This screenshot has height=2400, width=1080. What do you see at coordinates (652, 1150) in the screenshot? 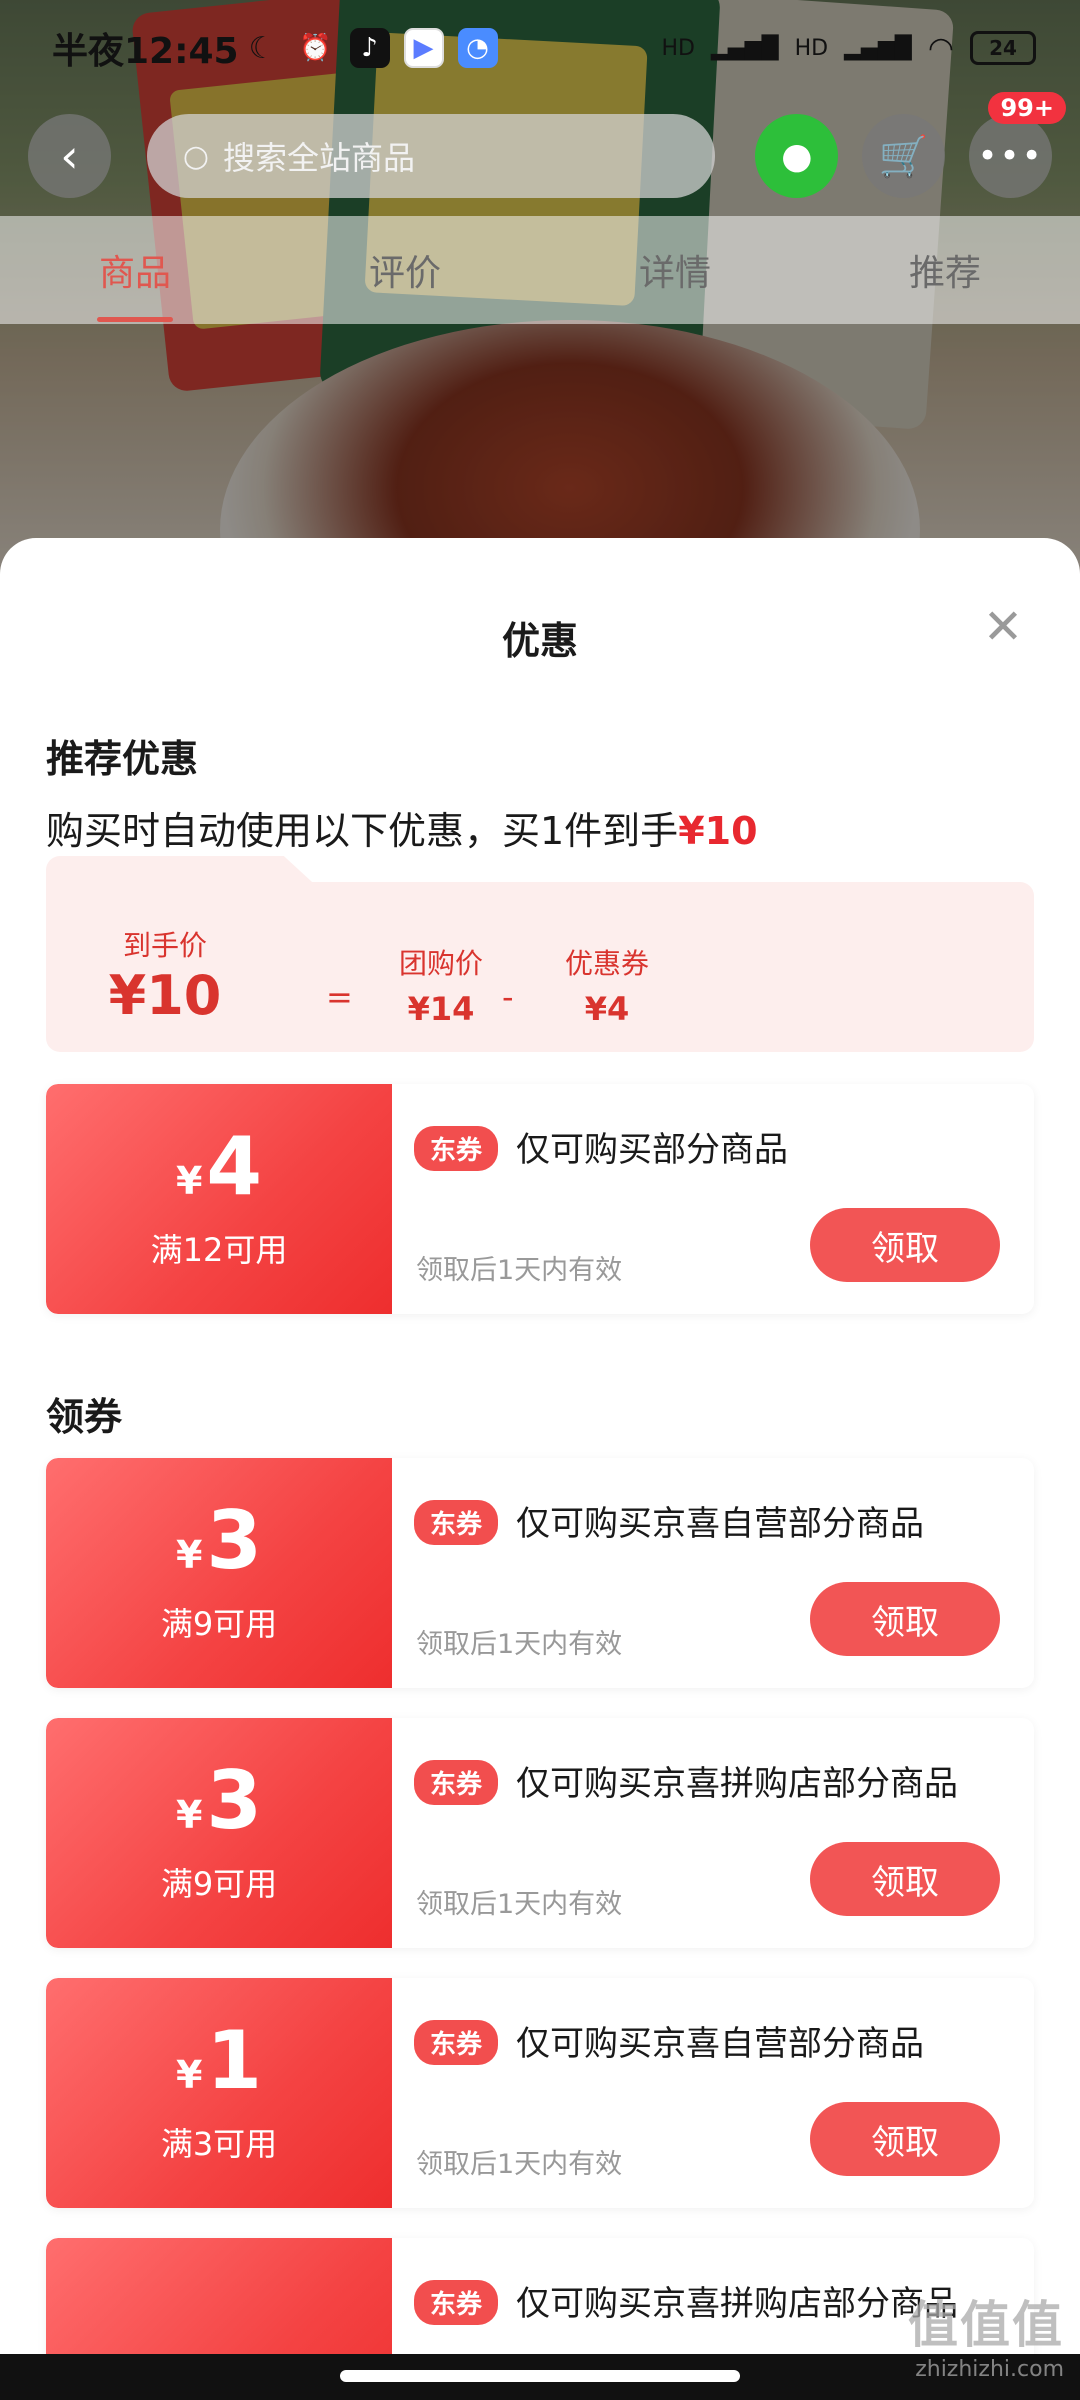
I see `coupon-description: 仅可购买部分商品` at bounding box center [652, 1150].